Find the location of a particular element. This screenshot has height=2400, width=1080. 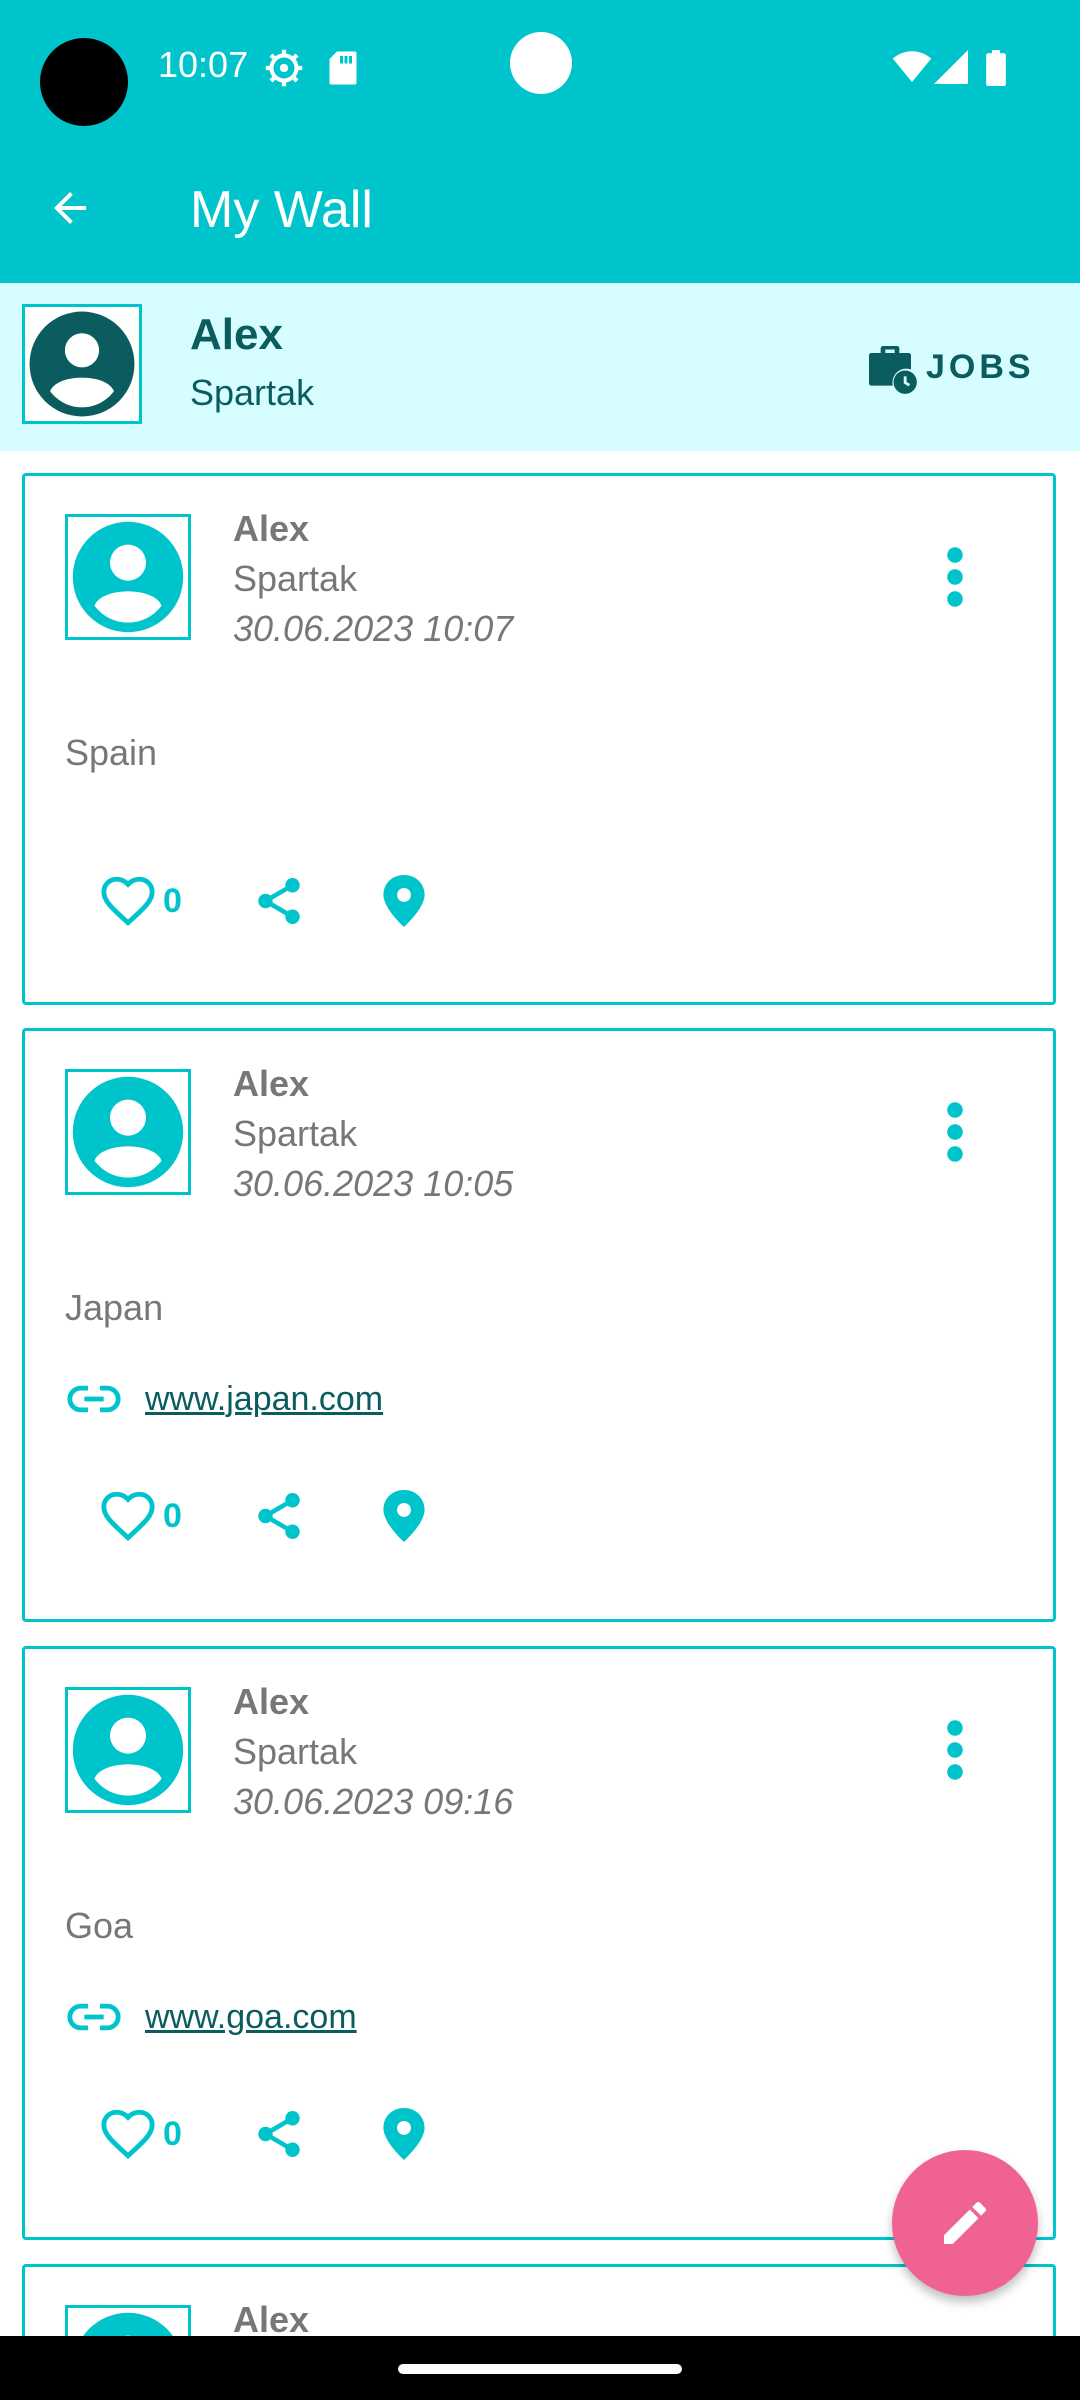

home-gesture-handle is located at coordinates (540, 2369).